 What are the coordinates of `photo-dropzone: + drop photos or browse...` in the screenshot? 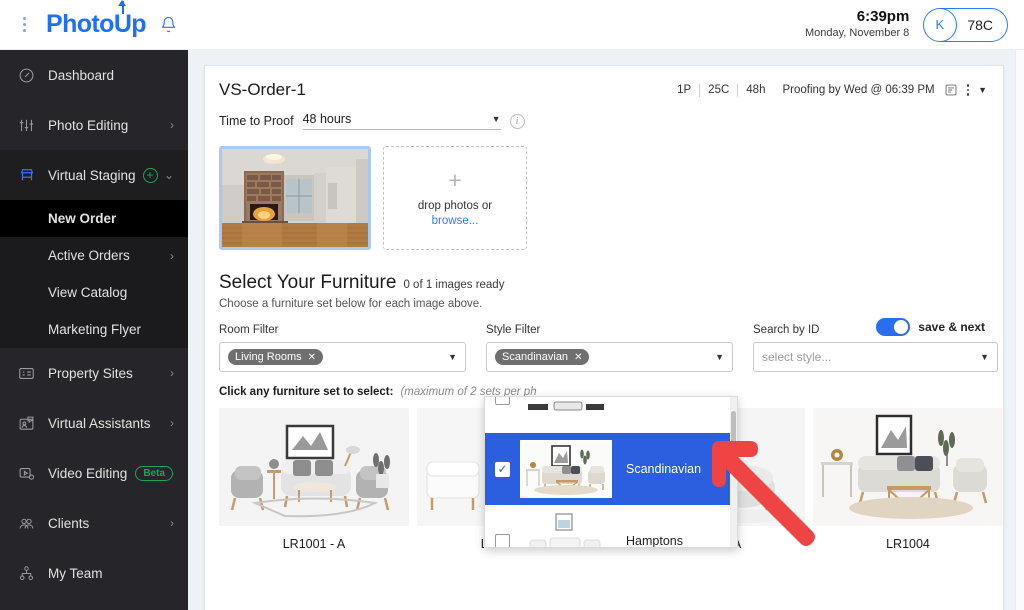 It's located at (455, 198).